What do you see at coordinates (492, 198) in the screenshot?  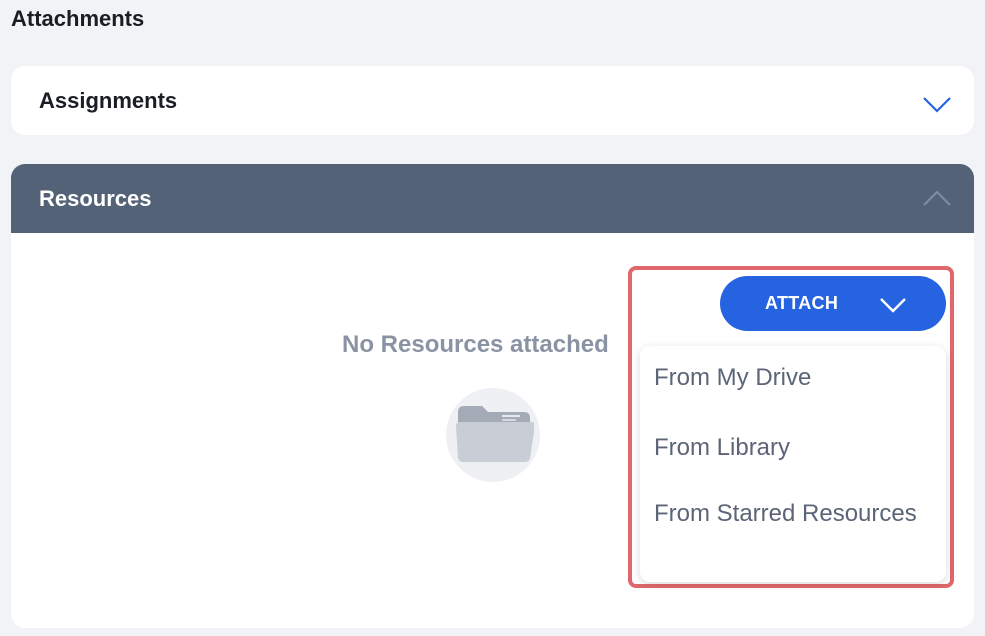 I see `resources-header: Resources` at bounding box center [492, 198].